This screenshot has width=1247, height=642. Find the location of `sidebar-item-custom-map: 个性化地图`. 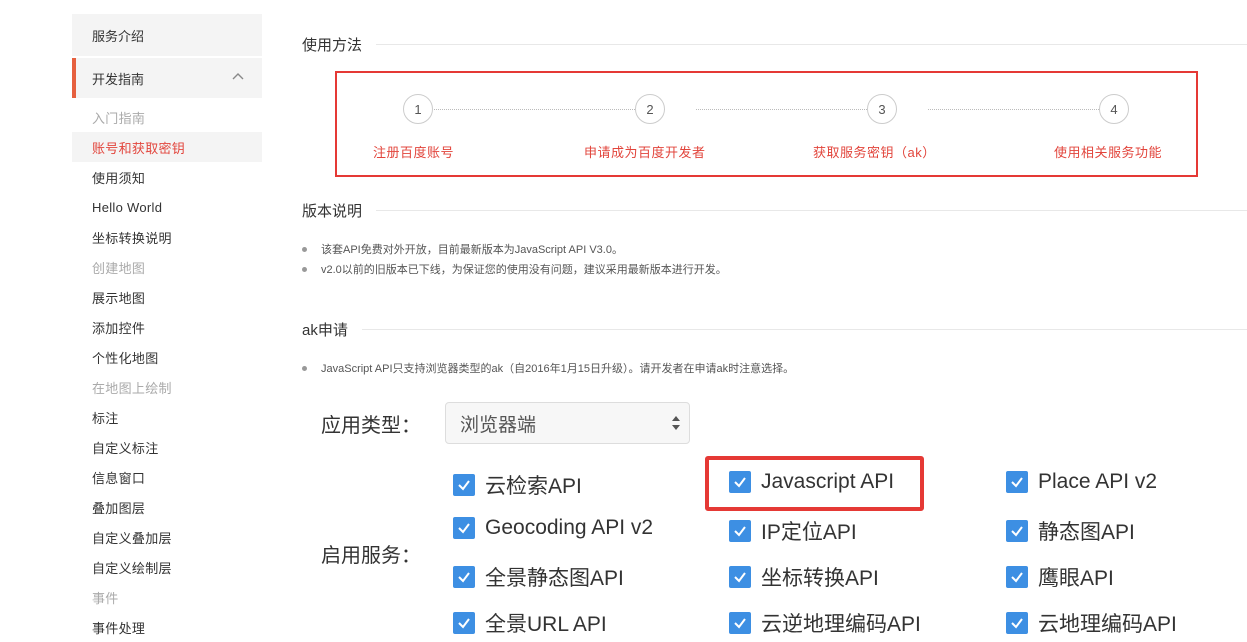

sidebar-item-custom-map: 个性化地图 is located at coordinates (167, 357).